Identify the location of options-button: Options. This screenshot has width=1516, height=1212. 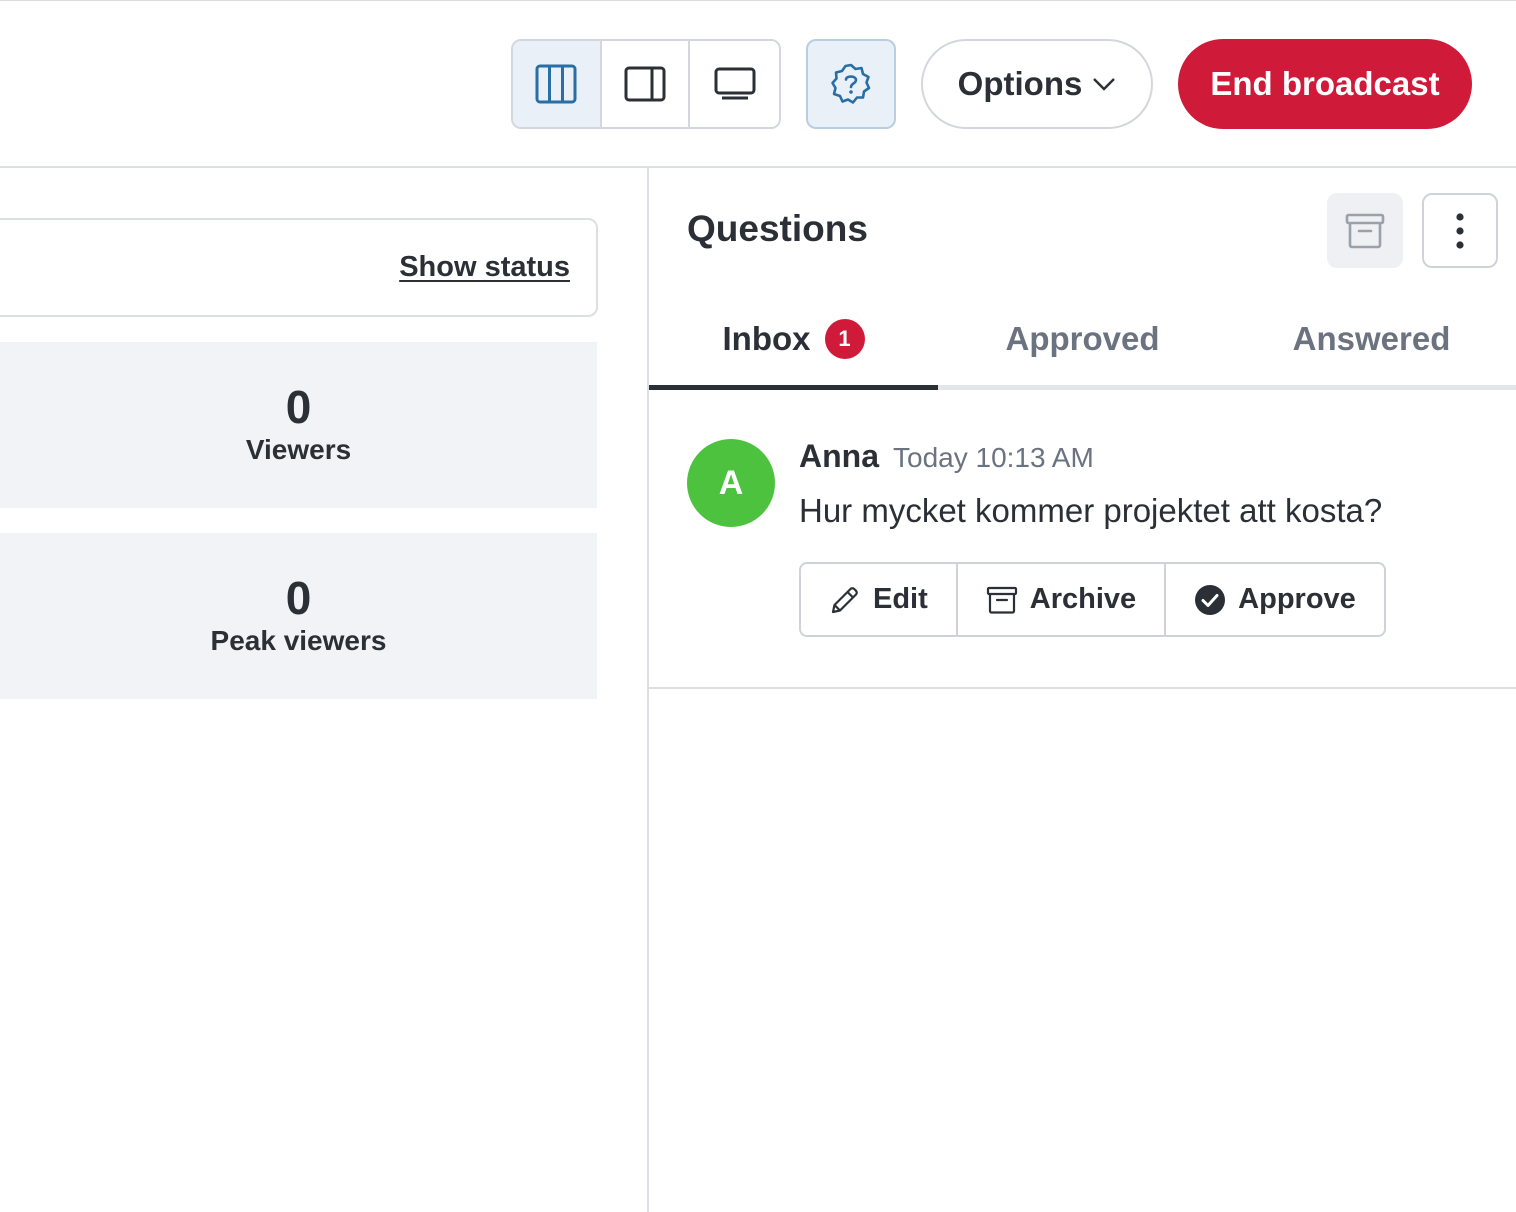
(1037, 84).